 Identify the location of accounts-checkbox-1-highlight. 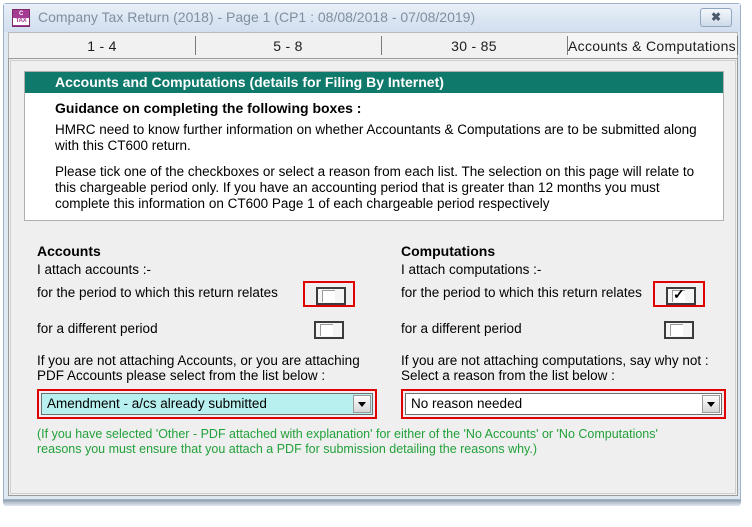
(329, 294).